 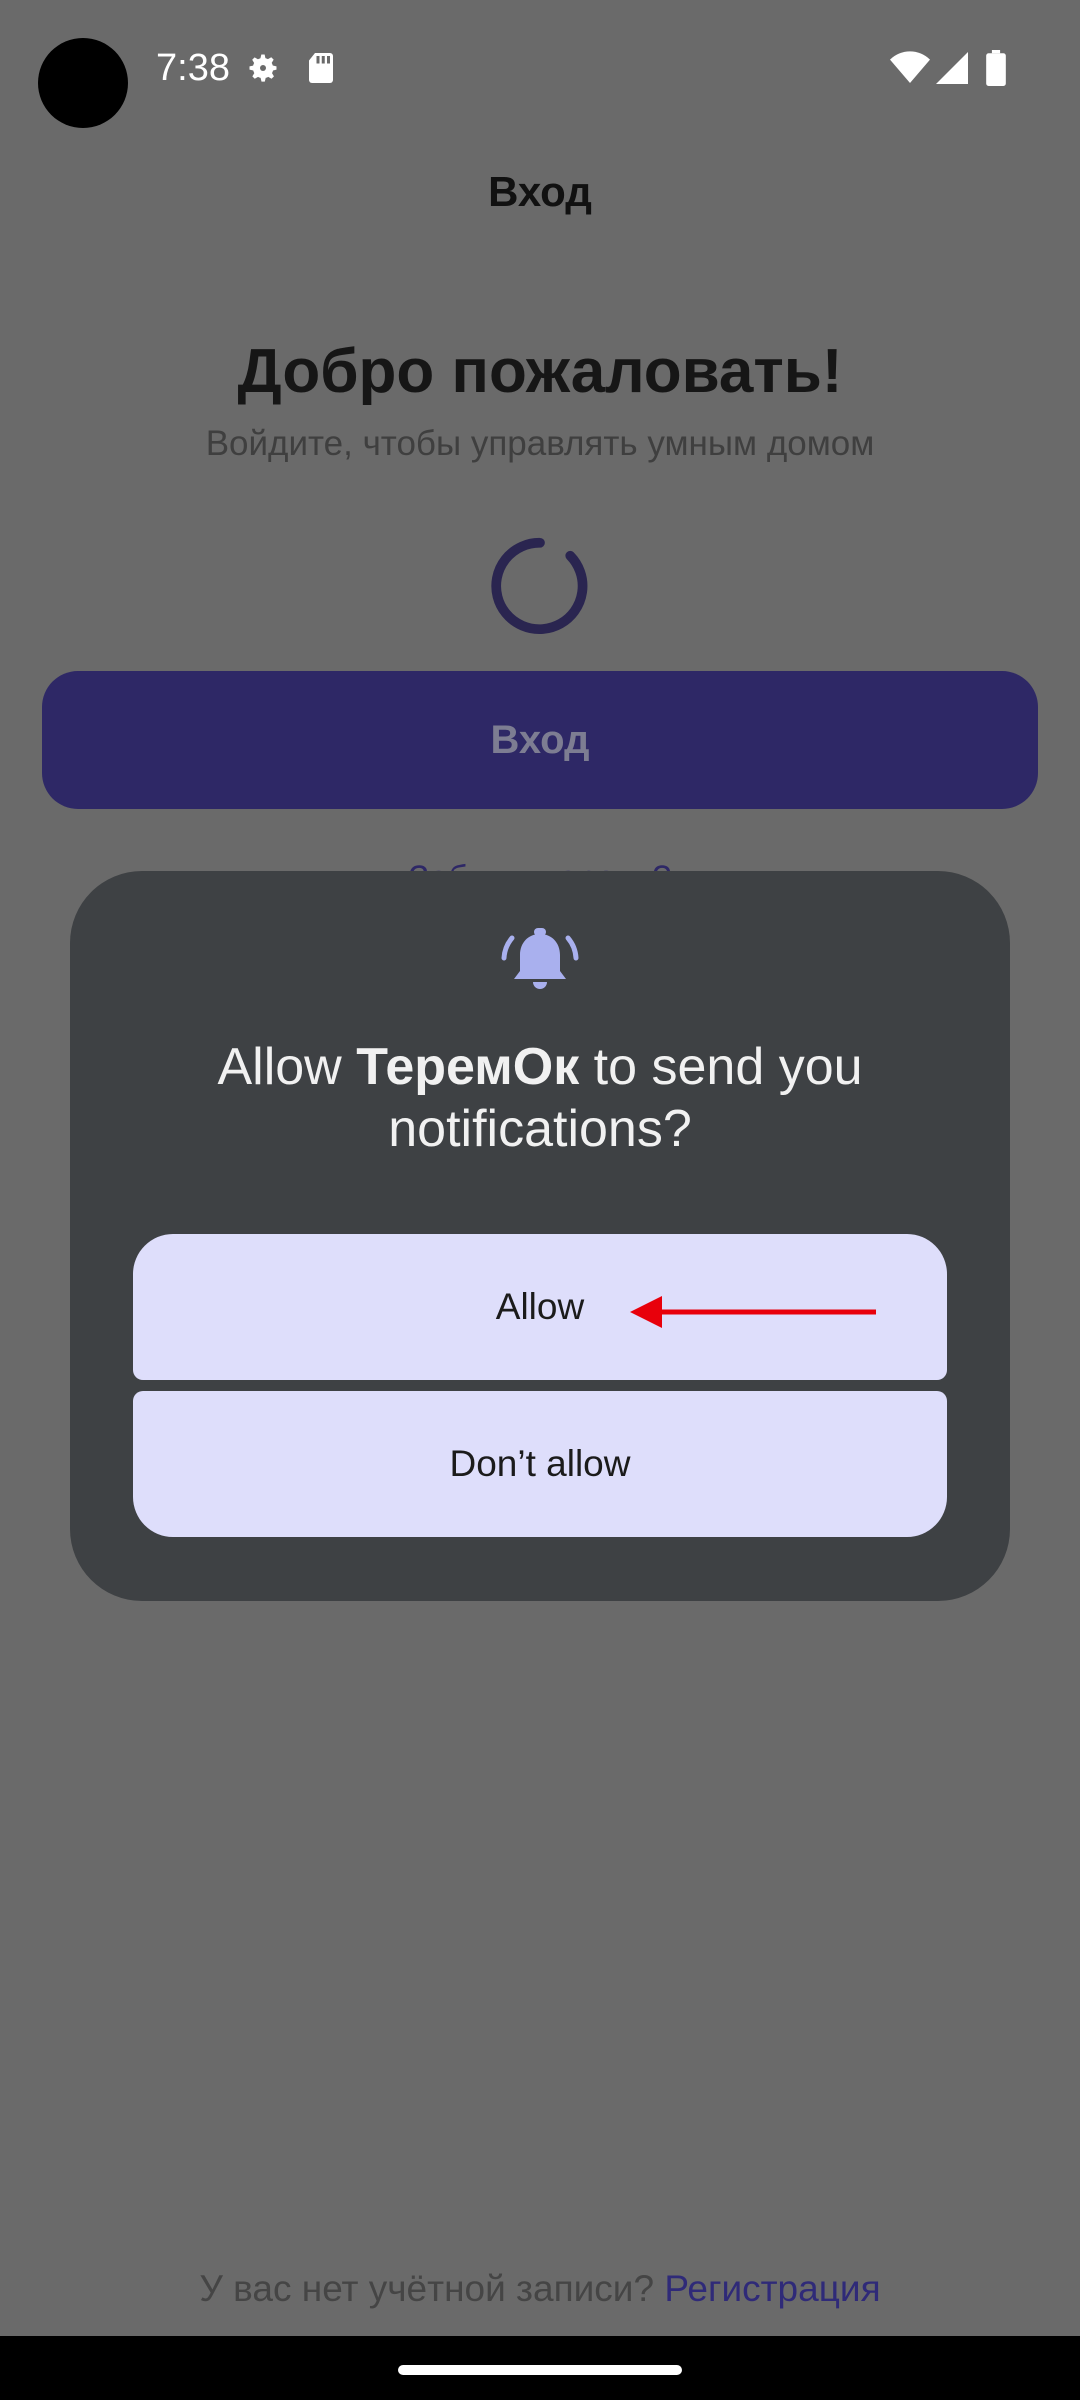 I want to click on register-row: У вас нет учётной записи? Регистрация, so click(x=540, y=2289).